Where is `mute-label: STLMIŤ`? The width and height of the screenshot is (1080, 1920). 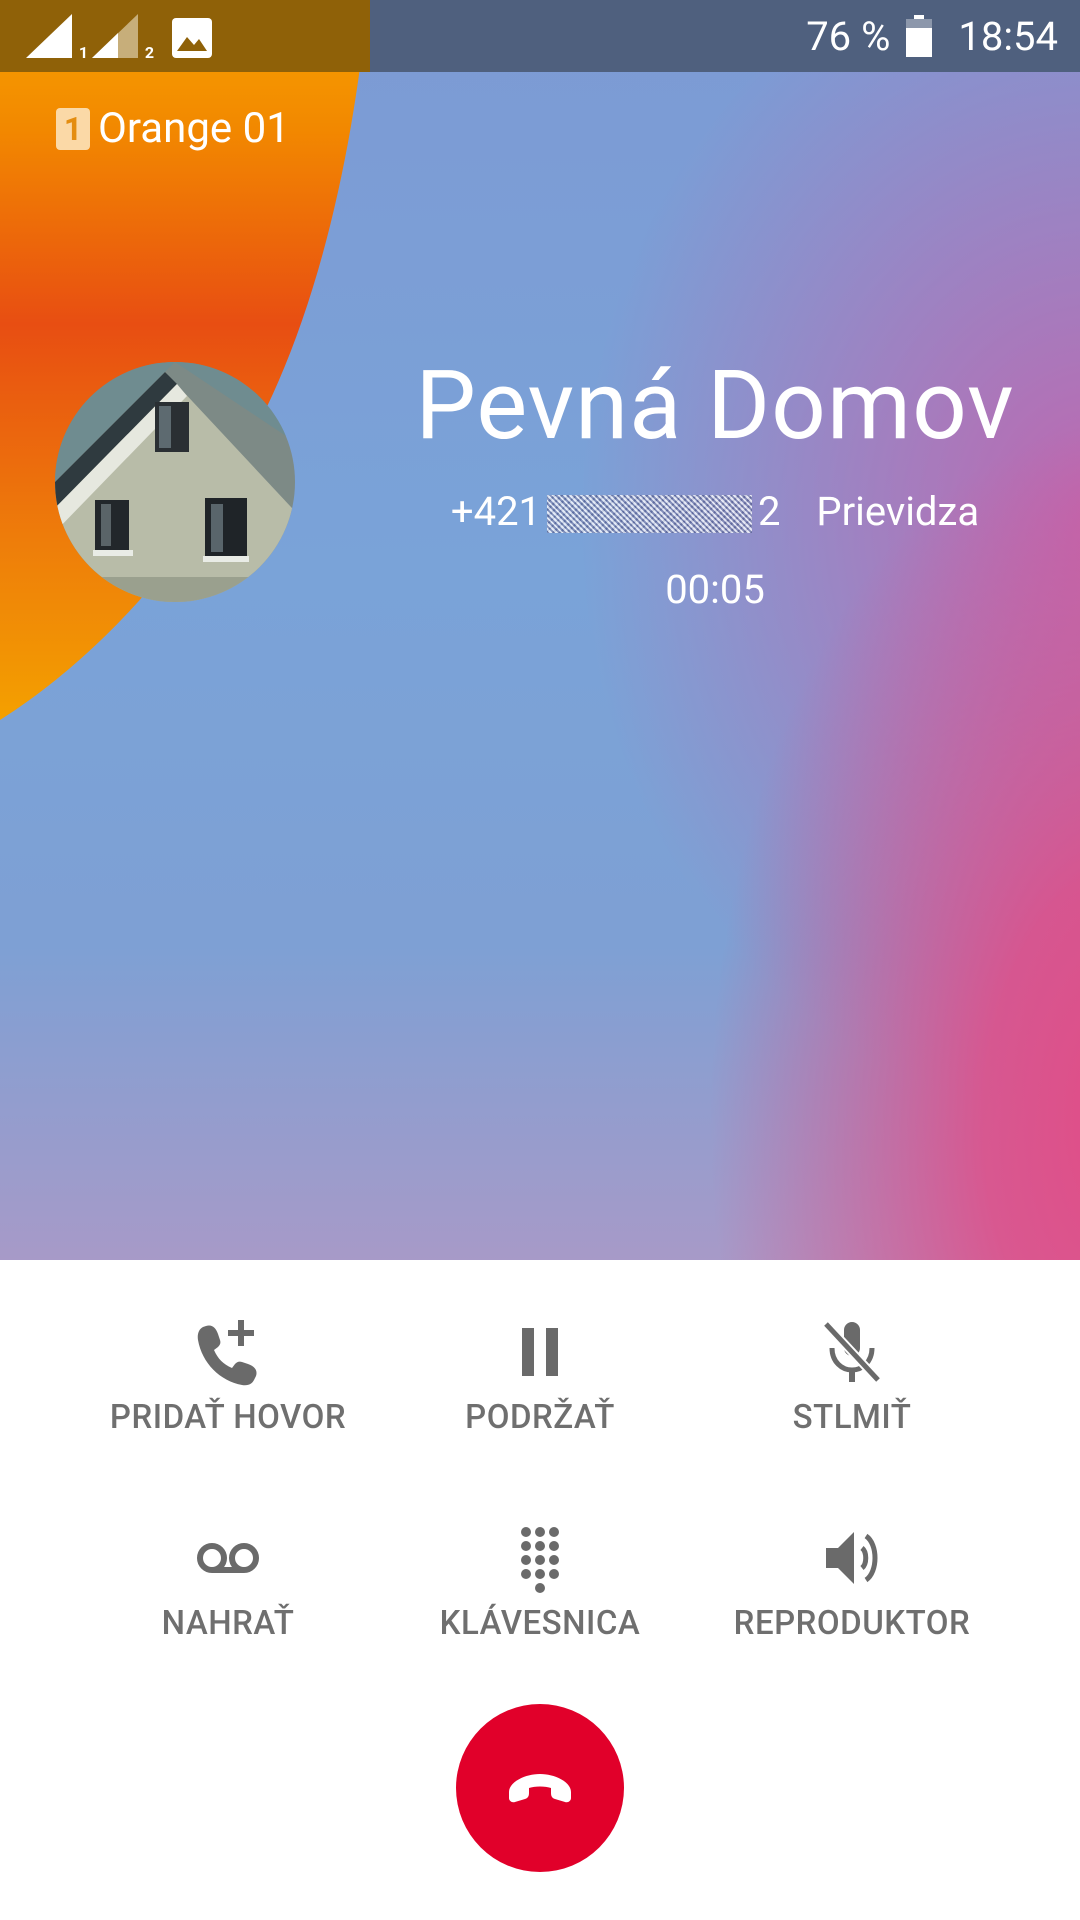
mute-label: STLMIŤ is located at coordinates (852, 1417).